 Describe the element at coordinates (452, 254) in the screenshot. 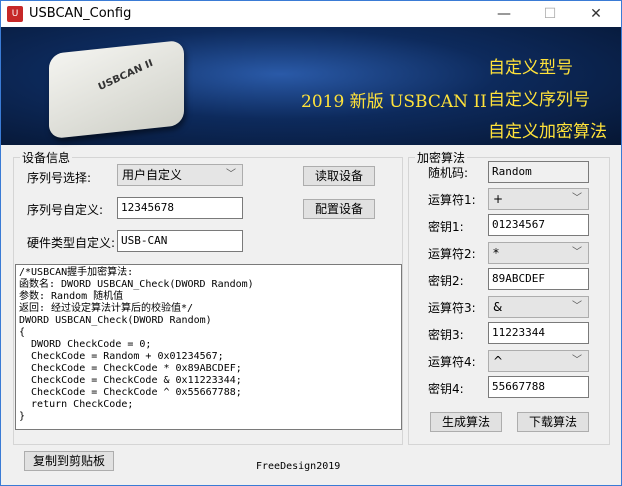

I see `operator-label: 运算符2:` at that location.